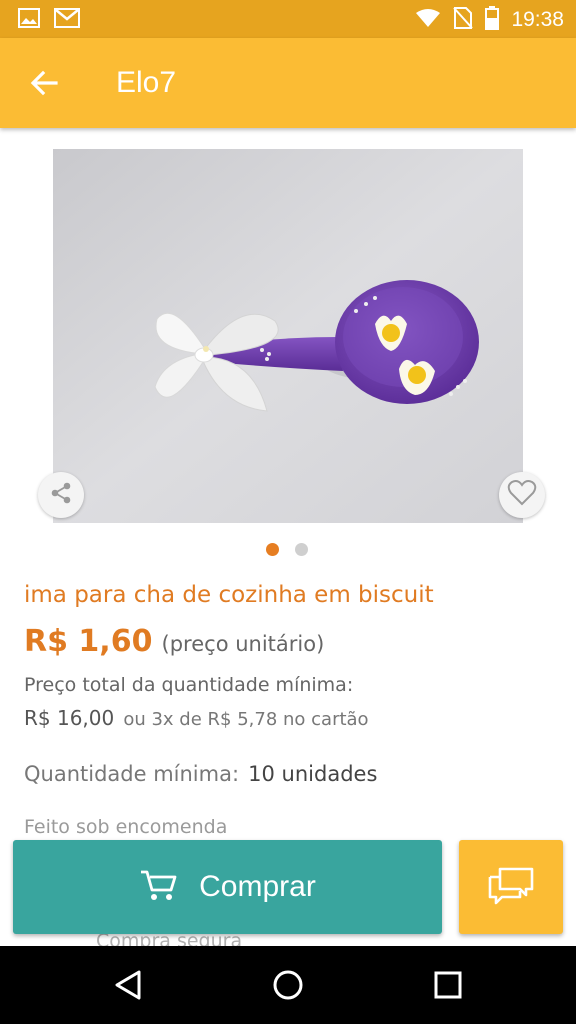 Image resolution: width=576 pixels, height=1024 pixels. Describe the element at coordinates (492, 20) in the screenshot. I see `battery-icon` at that location.